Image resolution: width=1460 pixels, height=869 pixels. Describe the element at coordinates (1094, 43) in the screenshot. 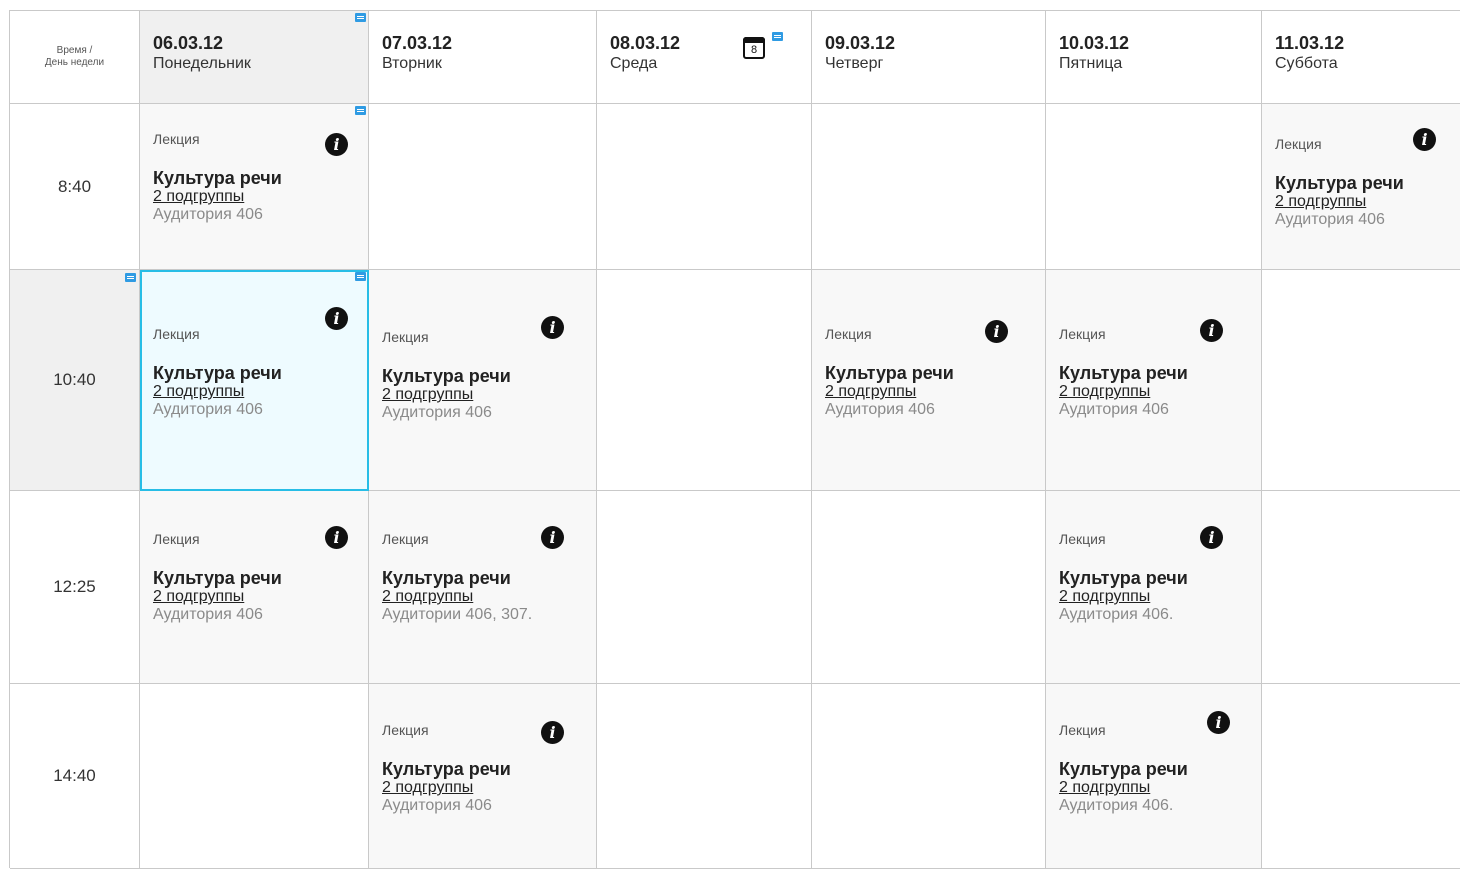

I see `day-date: 10.03.12` at that location.